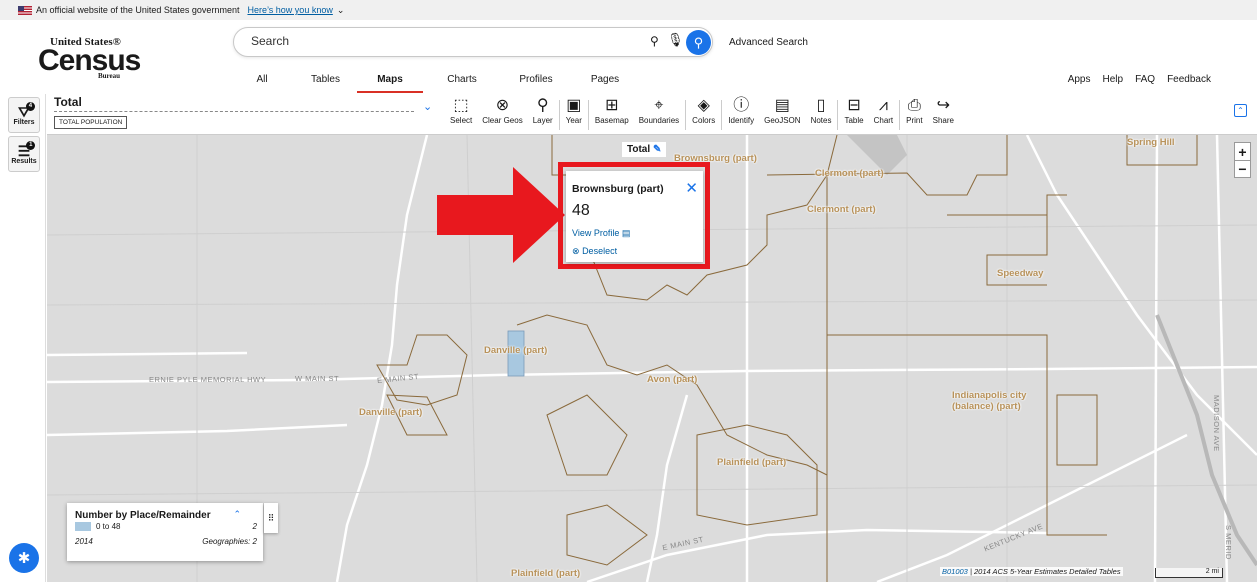 Image resolution: width=1257 pixels, height=582 pixels. What do you see at coordinates (605, 83) in the screenshot?
I see `tab-pages: Pages` at bounding box center [605, 83].